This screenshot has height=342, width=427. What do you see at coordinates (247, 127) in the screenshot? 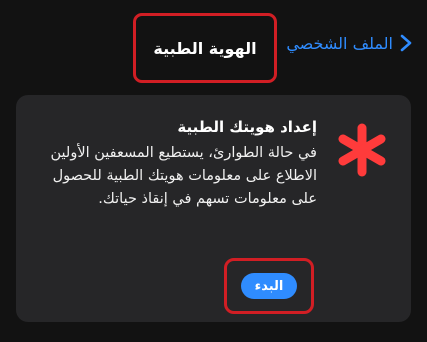
I see `card-title: إعداد هويتك الطبية` at bounding box center [247, 127].